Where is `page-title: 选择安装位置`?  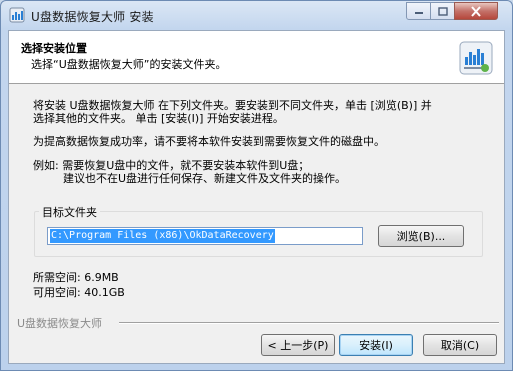
page-title: 选择安装位置 is located at coordinates (54, 48).